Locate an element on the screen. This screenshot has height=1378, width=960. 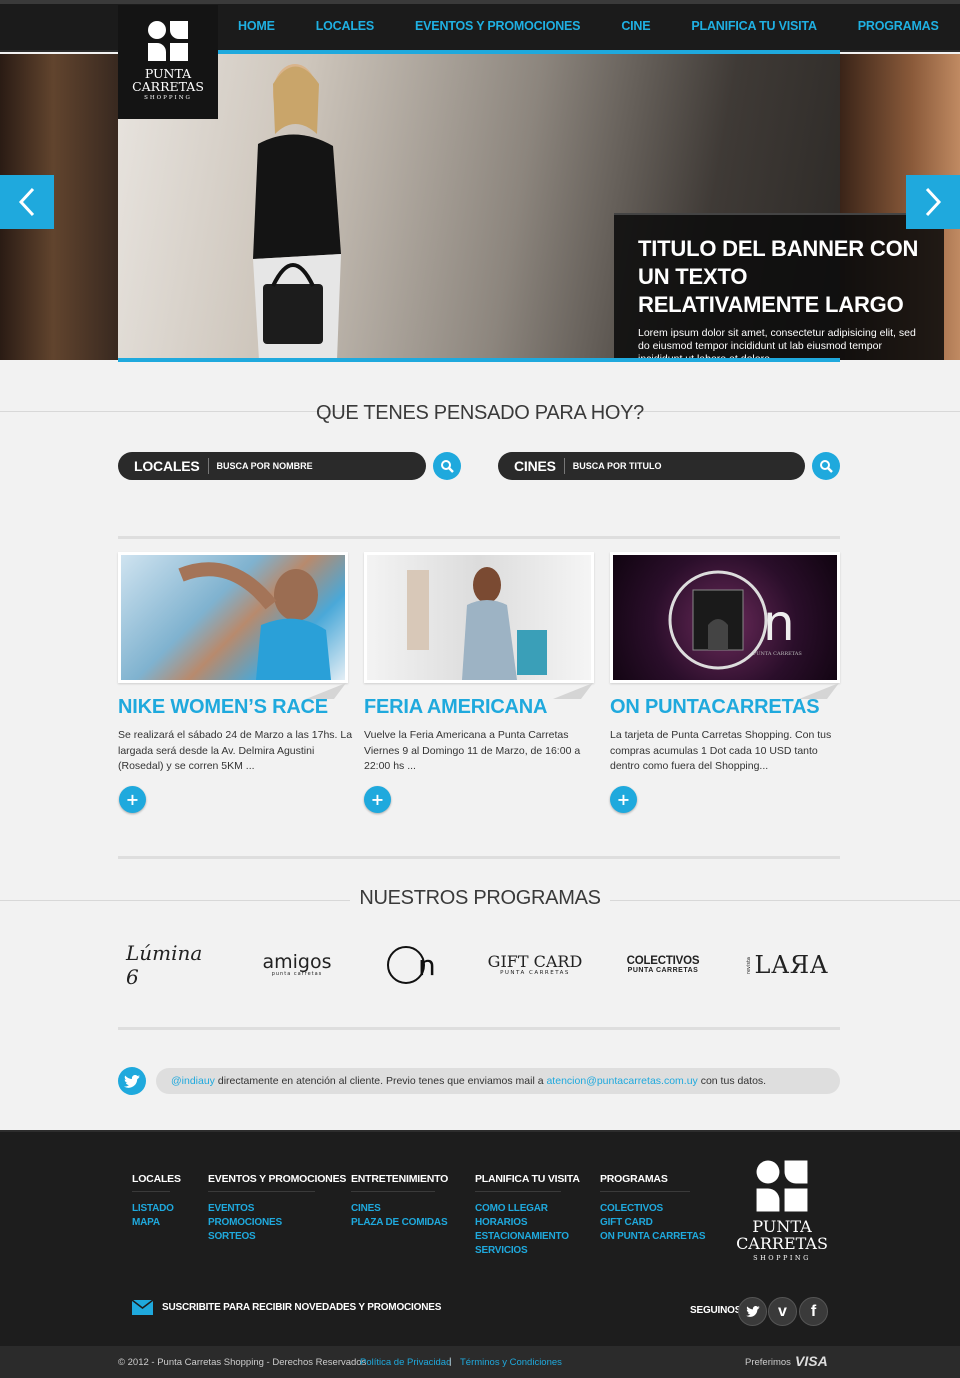
section-divider is located at coordinates (479, 1028).